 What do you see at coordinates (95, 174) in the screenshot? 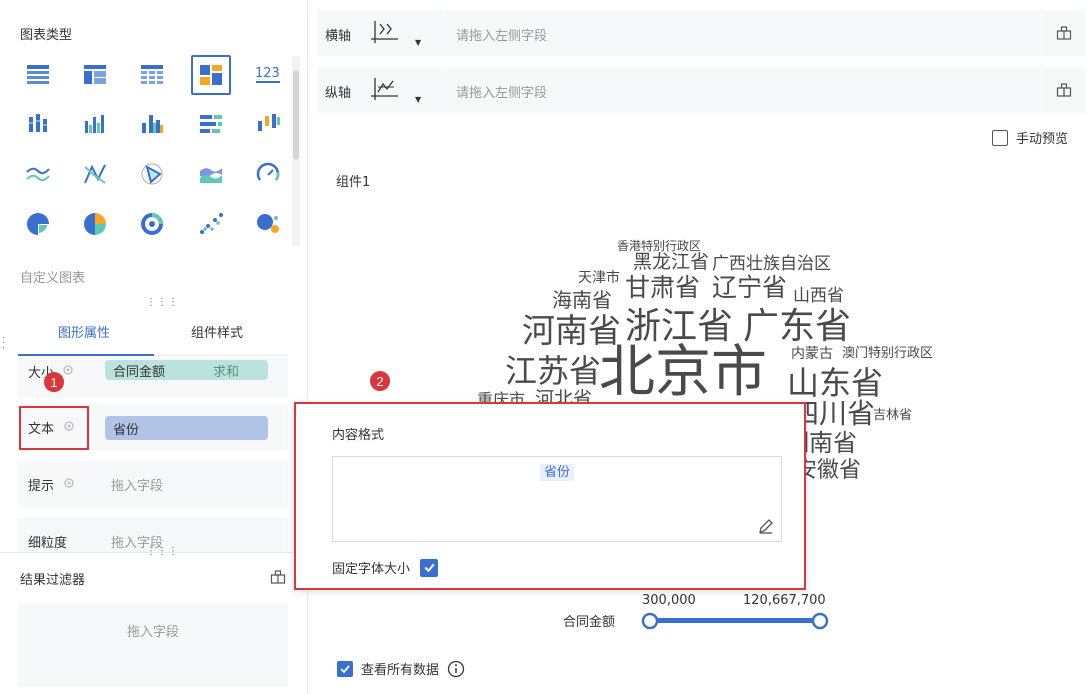
I see `radar-line-icon` at bounding box center [95, 174].